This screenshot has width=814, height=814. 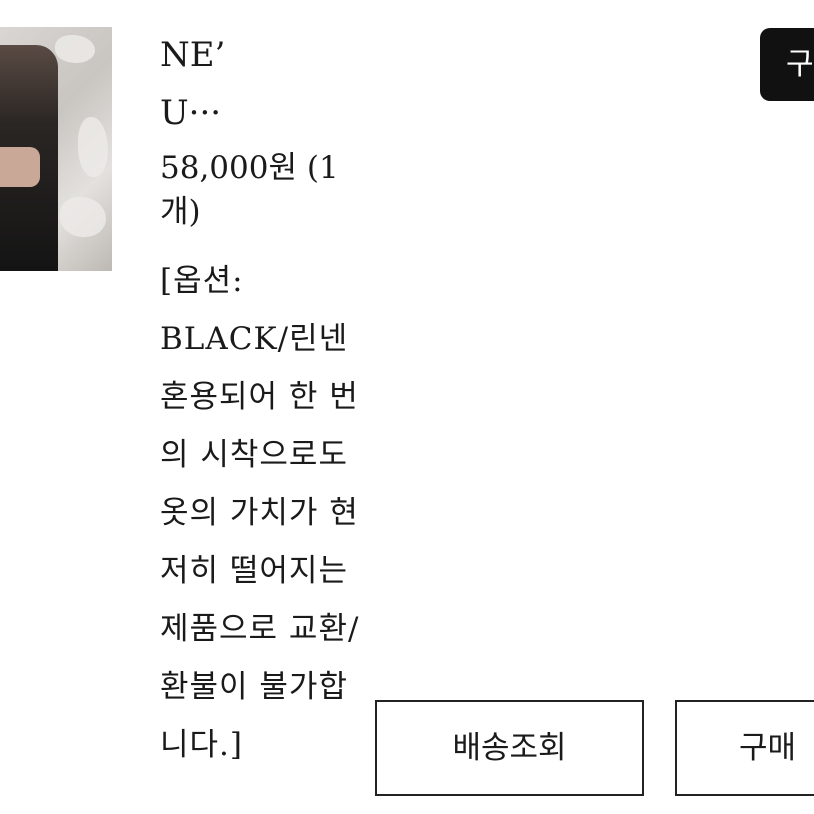 What do you see at coordinates (20, 167) in the screenshot?
I see `product-photo-skin` at bounding box center [20, 167].